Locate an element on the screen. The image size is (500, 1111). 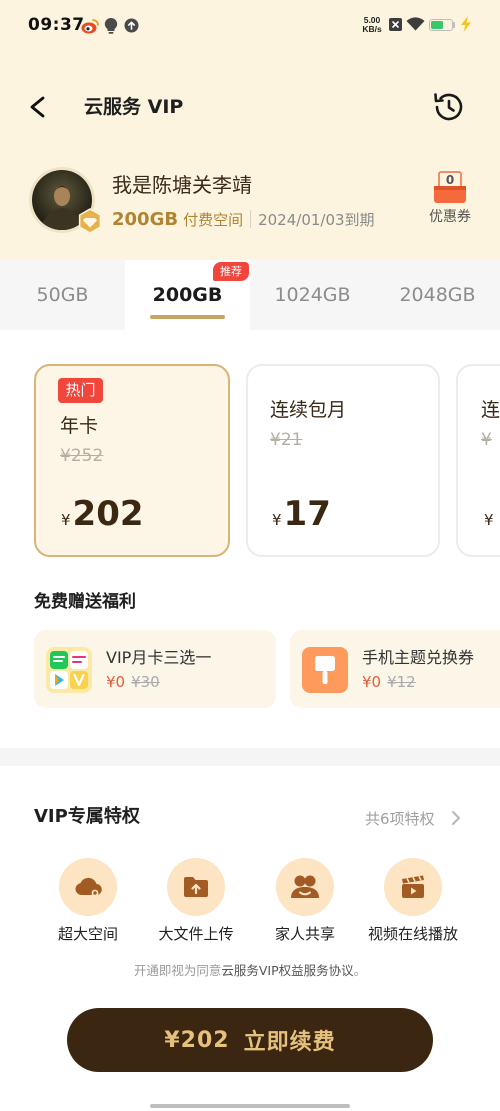
user-name: 我是陈塘关李靖 is located at coordinates (182, 185).